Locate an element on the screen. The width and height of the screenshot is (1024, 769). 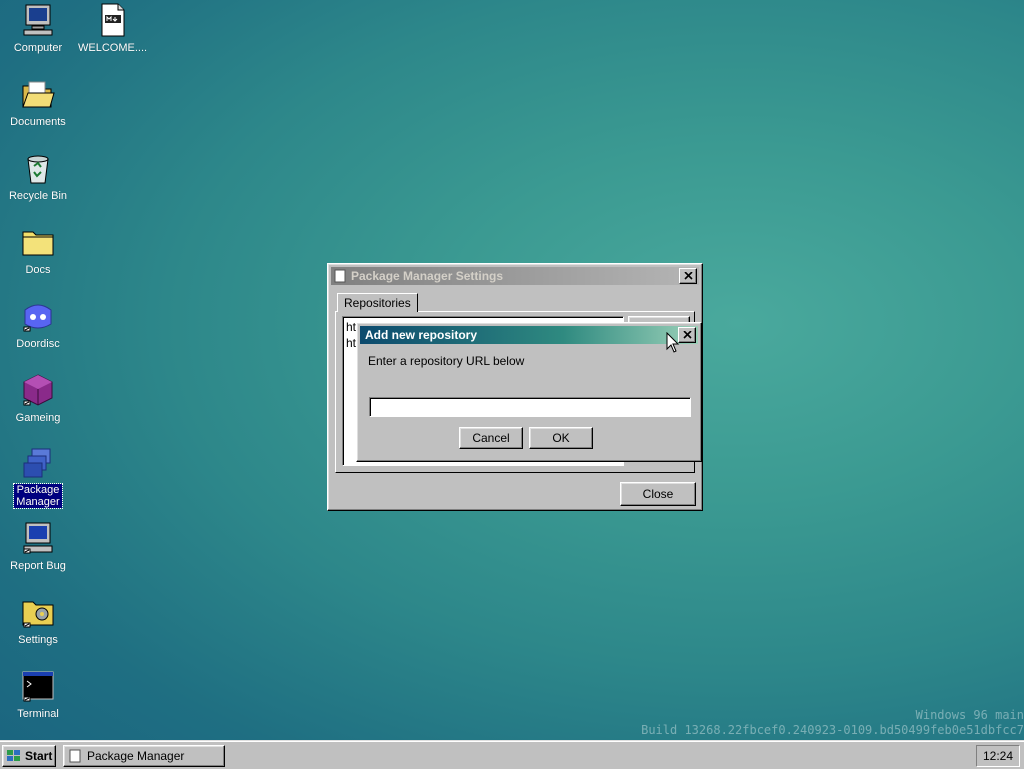
desktop-icon-computer: Computer is located at coordinates (38, 28).